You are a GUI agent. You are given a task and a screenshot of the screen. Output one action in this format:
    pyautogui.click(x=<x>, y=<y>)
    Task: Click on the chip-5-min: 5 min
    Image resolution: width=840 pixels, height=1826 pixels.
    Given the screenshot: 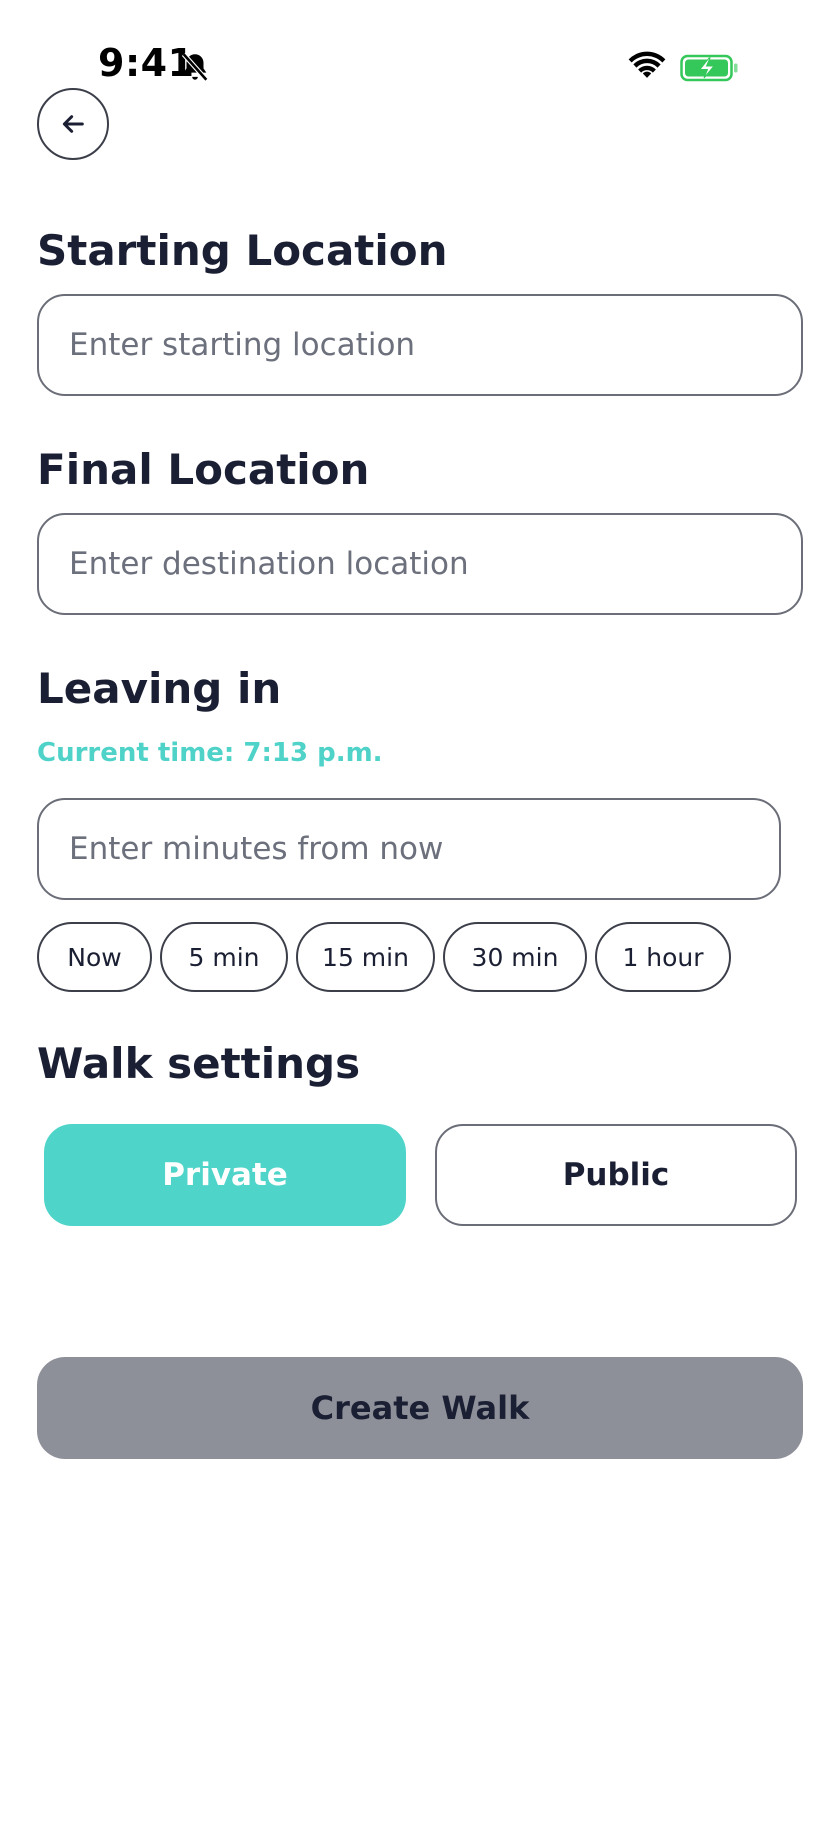 What is the action you would take?
    pyautogui.click(x=224, y=957)
    